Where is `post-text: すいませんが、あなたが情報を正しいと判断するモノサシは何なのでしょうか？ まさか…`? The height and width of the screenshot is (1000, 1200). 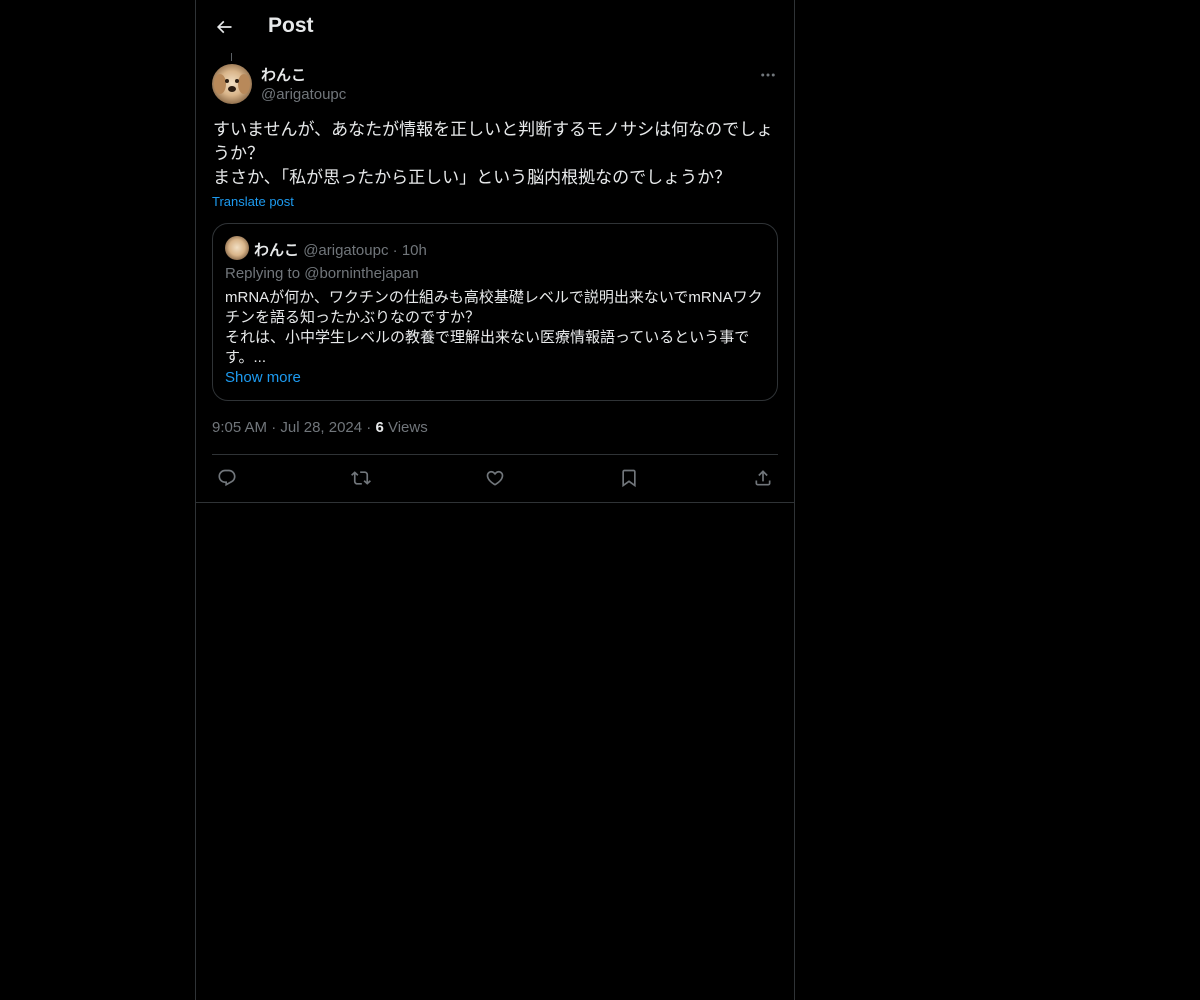
post-text: すいませんが、あなたが情報を正しいと判断するモノサシは何なのでしょうか？ まさか… is located at coordinates (493, 153).